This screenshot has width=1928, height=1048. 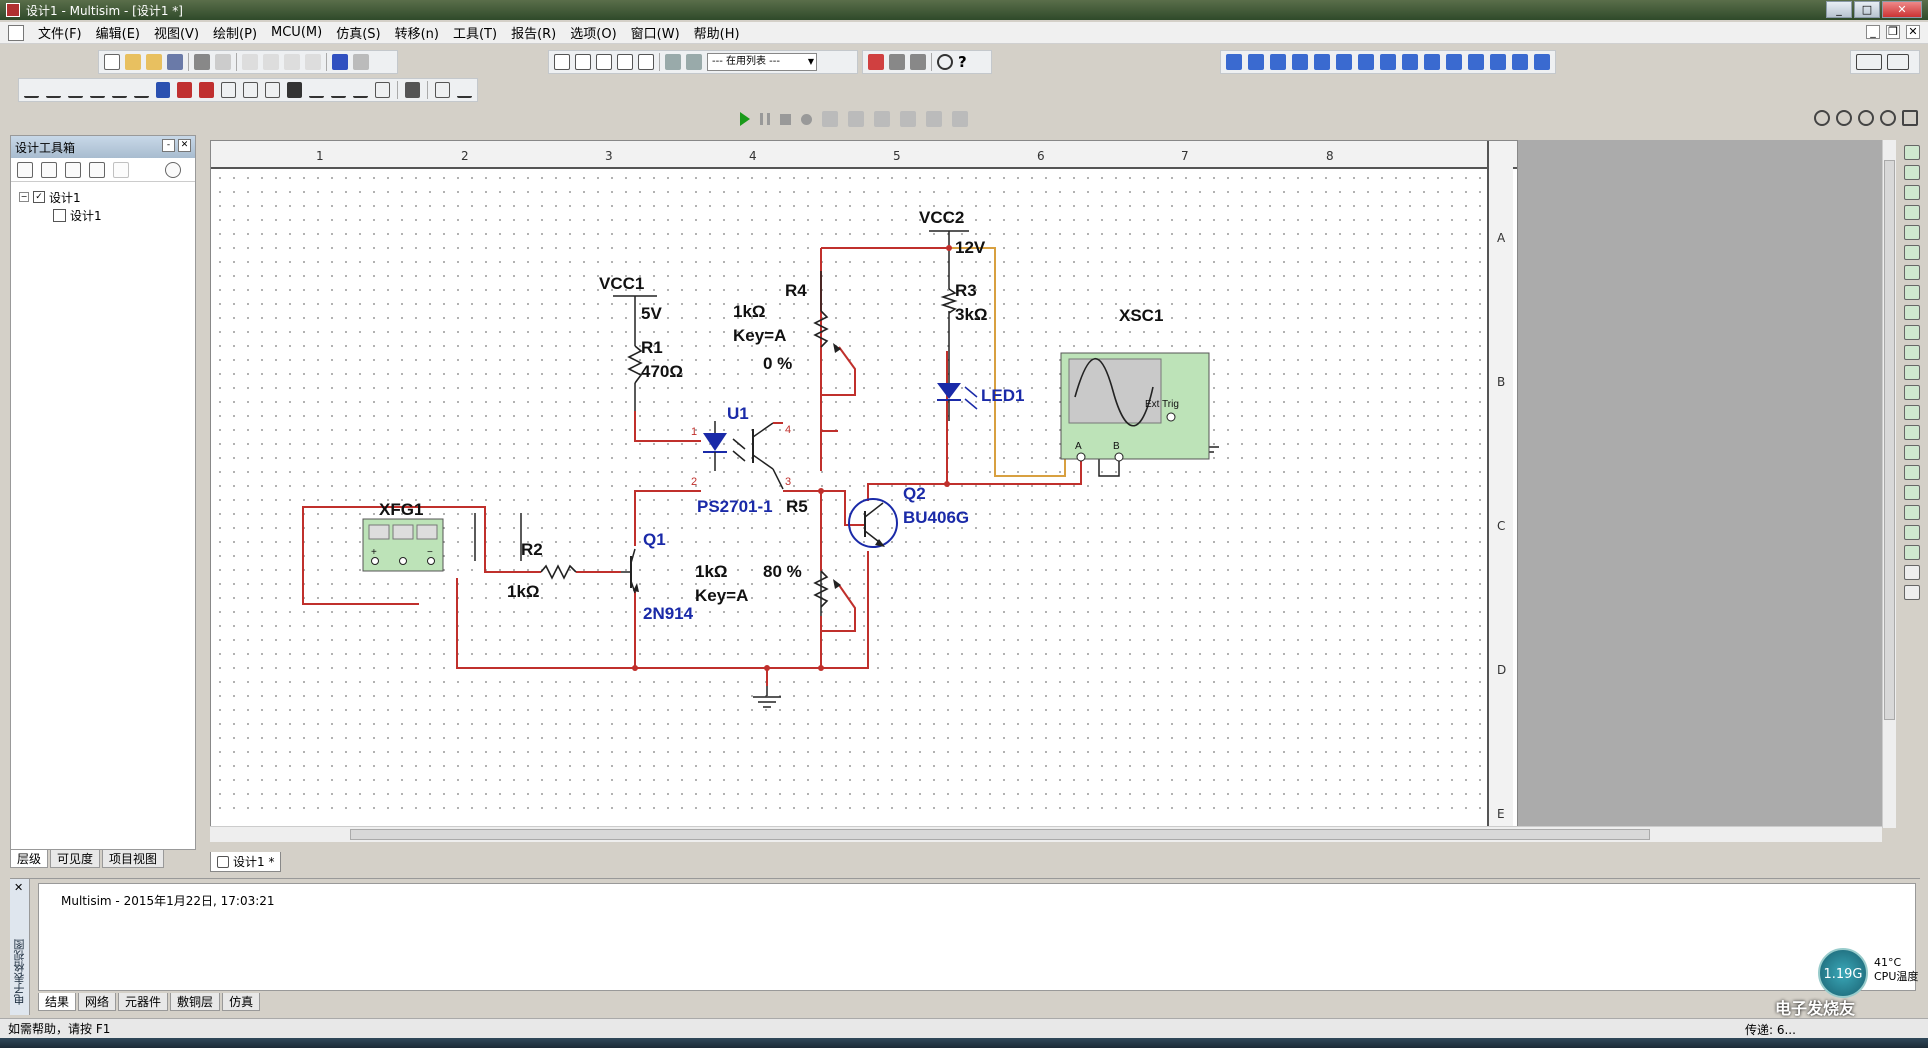 What do you see at coordinates (465, 90) in the screenshot?
I see `connector-icon` at bounding box center [465, 90].